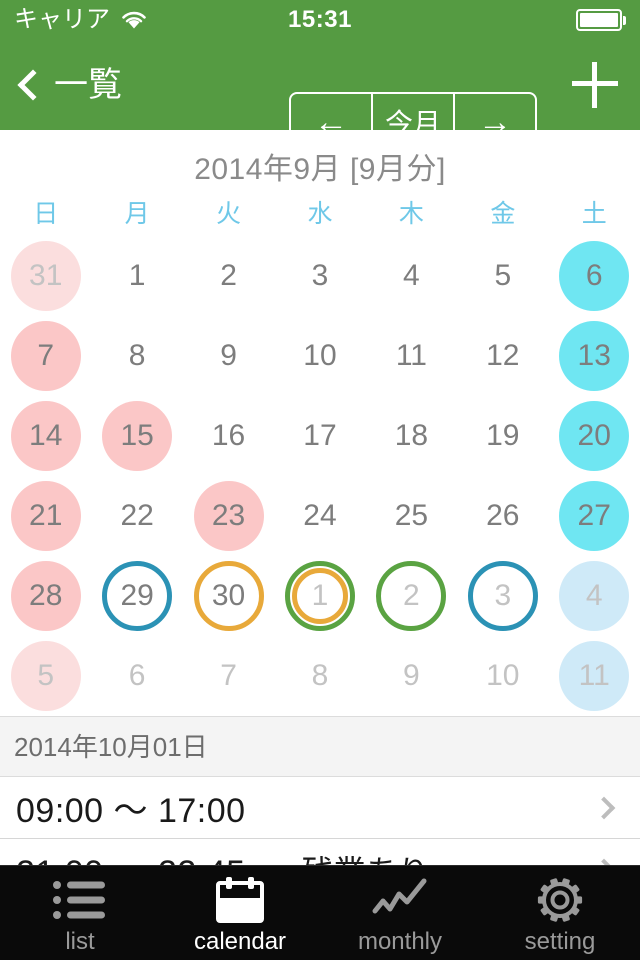 The height and width of the screenshot is (960, 640). I want to click on calendar-week-row: 5 6 7 8 9 10 11, so click(320, 676).